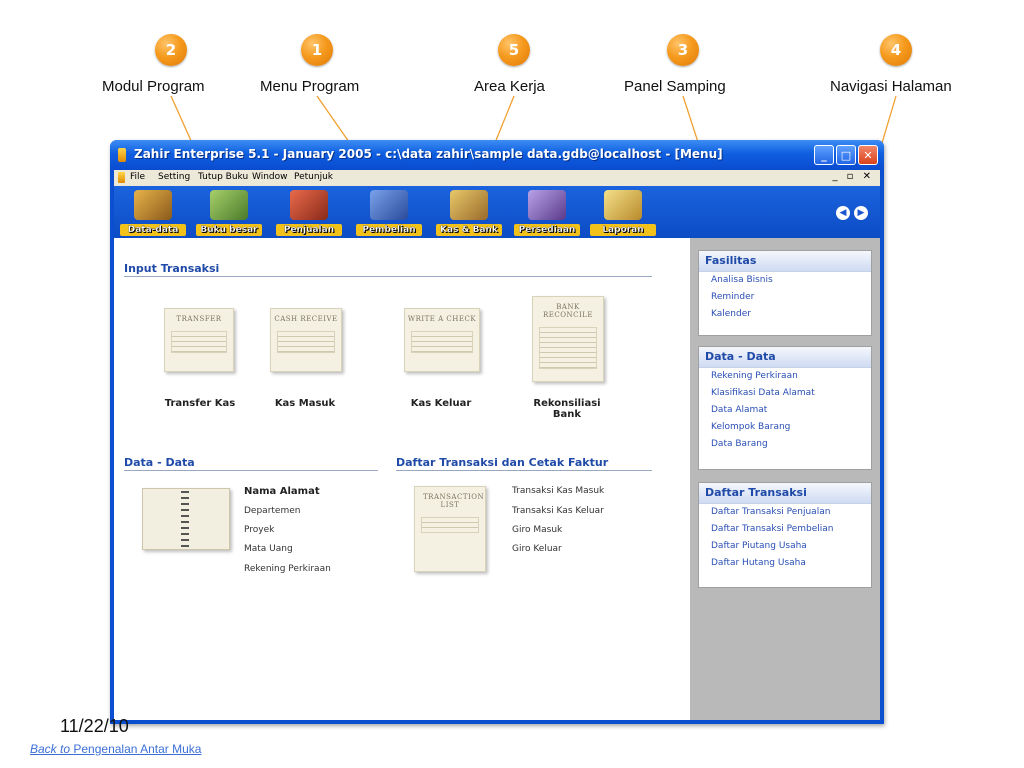  I want to click on shopping-basket-icon, so click(309, 205).